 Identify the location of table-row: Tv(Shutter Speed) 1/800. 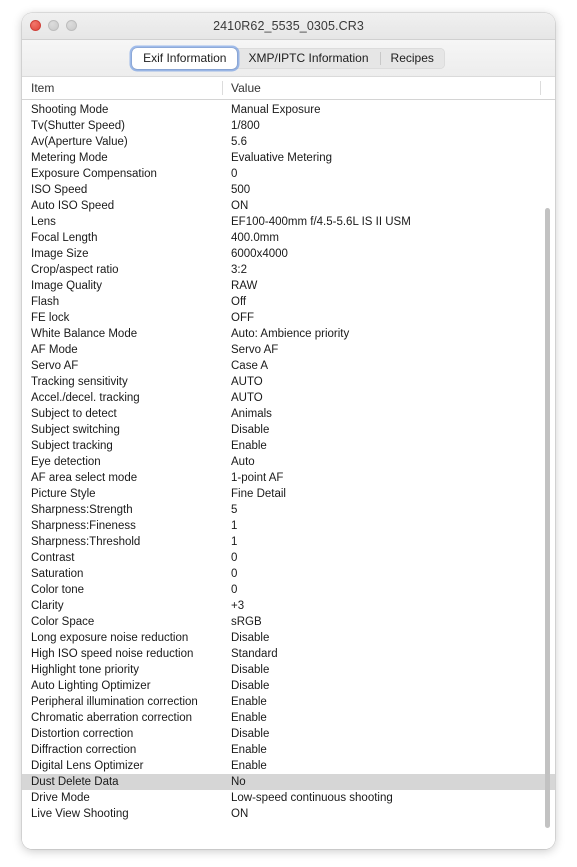
(288, 126).